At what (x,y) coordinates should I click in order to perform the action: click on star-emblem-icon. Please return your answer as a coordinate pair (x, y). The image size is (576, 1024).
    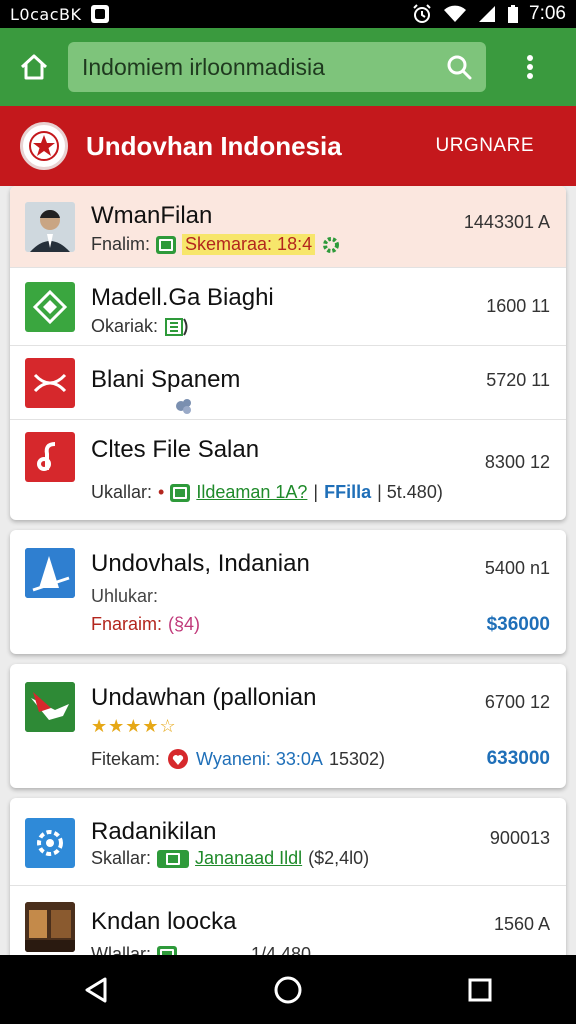
    Looking at the image, I should click on (44, 146).